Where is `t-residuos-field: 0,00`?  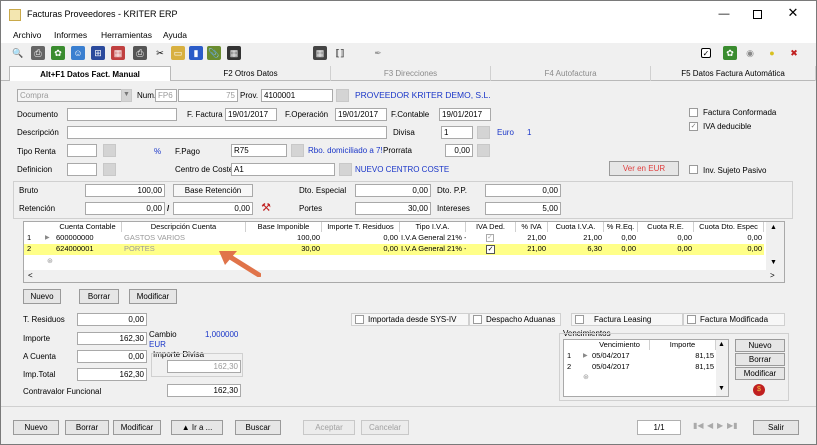
t-residuos-field: 0,00 is located at coordinates (112, 319).